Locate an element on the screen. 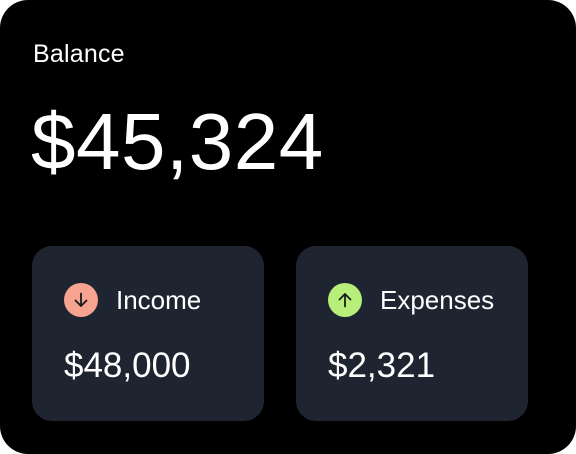  expenses-label: Expenses is located at coordinates (437, 300).